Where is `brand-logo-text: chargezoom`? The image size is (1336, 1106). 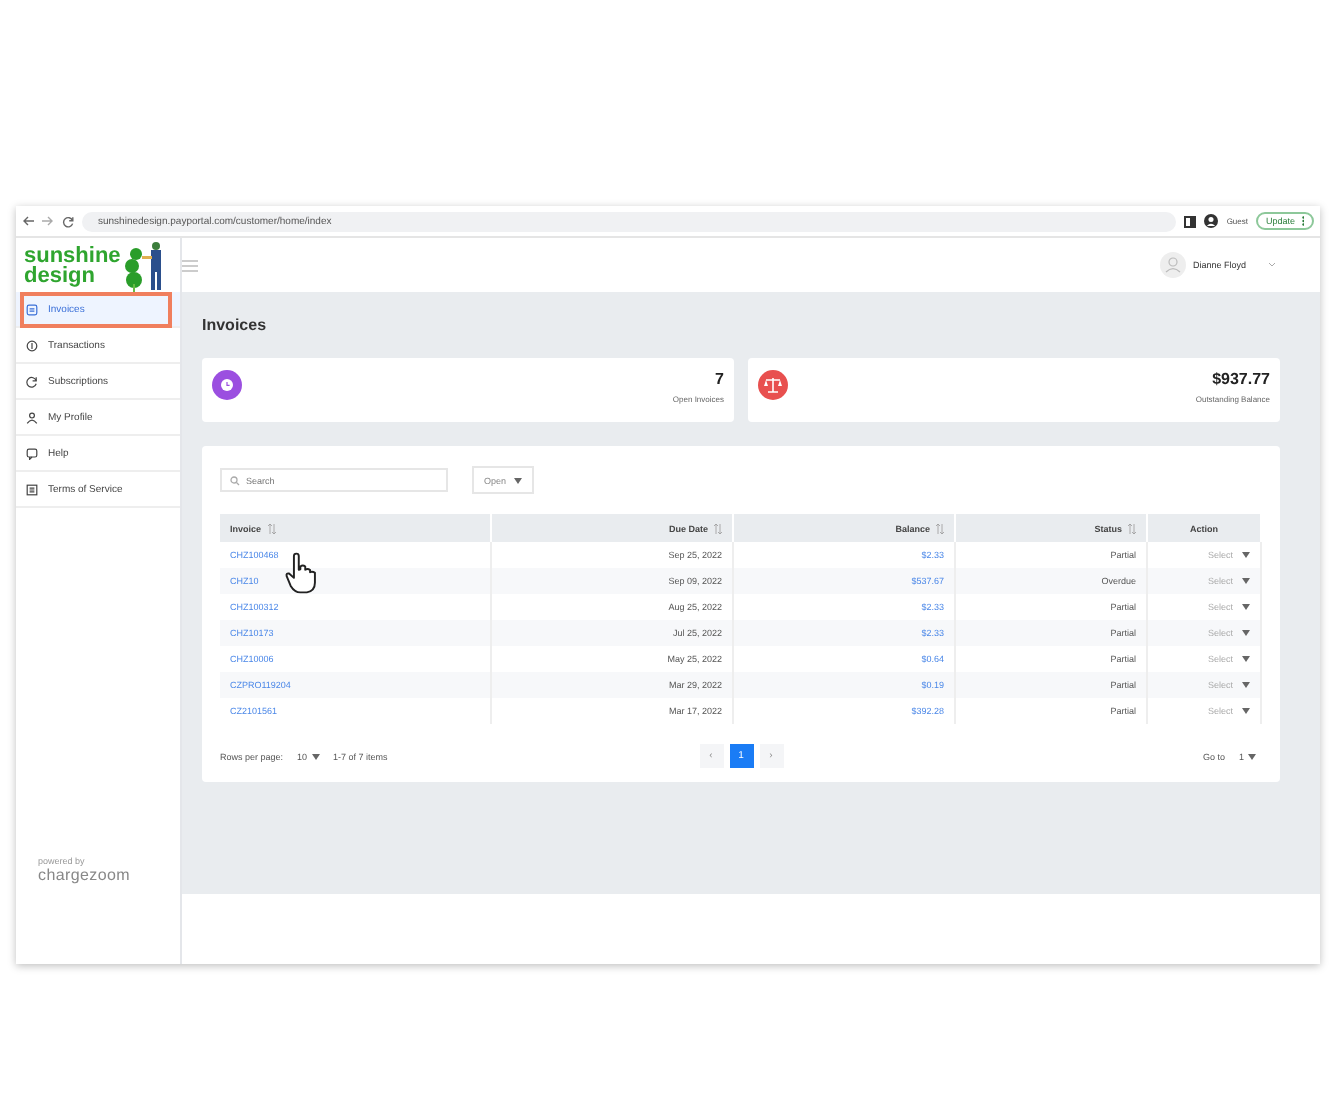 brand-logo-text: chargezoom is located at coordinates (84, 875).